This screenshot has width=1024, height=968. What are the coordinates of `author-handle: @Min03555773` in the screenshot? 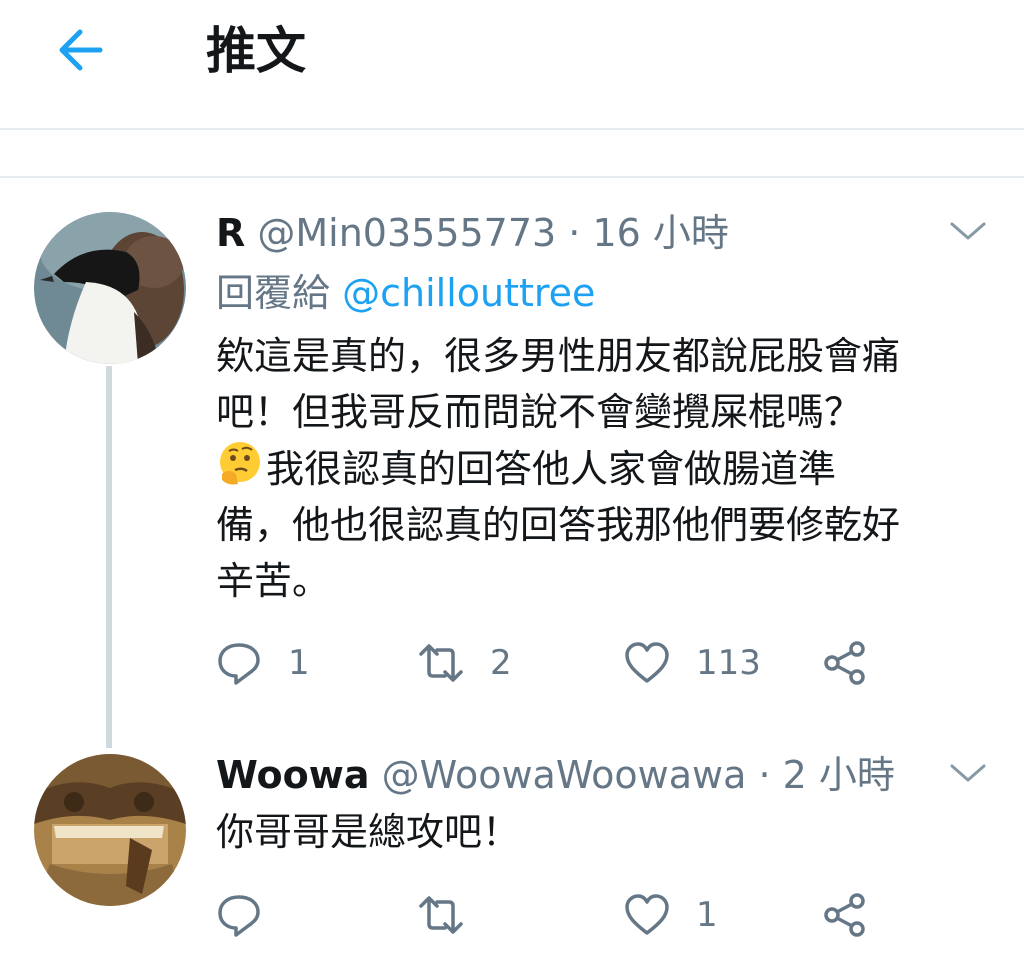 It's located at (406, 233).